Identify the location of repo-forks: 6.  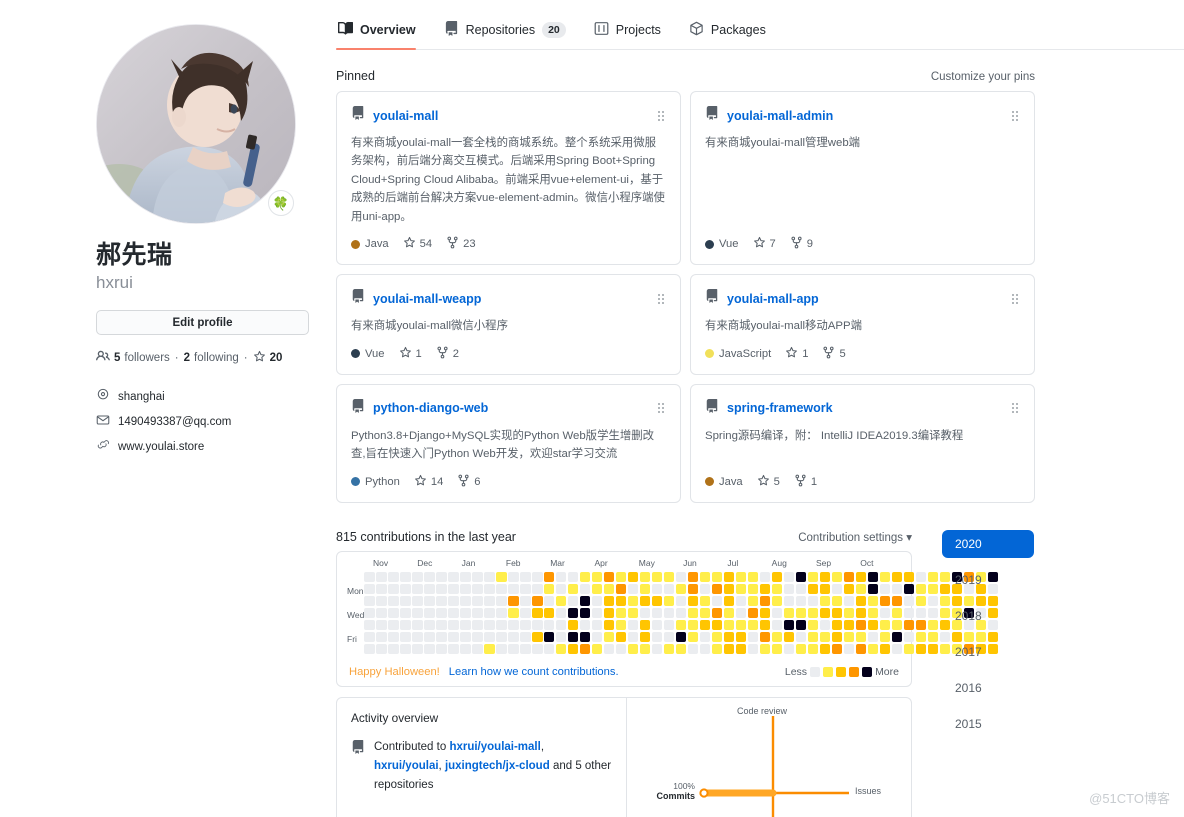
(469, 482).